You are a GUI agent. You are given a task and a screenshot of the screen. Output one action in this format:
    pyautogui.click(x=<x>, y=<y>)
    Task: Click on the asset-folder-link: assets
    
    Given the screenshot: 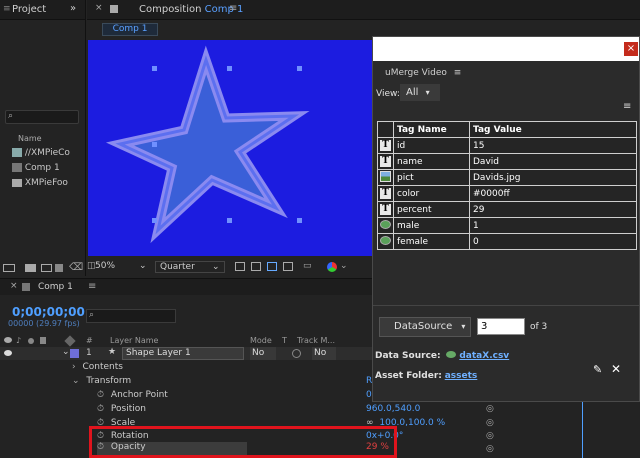 What is the action you would take?
    pyautogui.click(x=461, y=376)
    